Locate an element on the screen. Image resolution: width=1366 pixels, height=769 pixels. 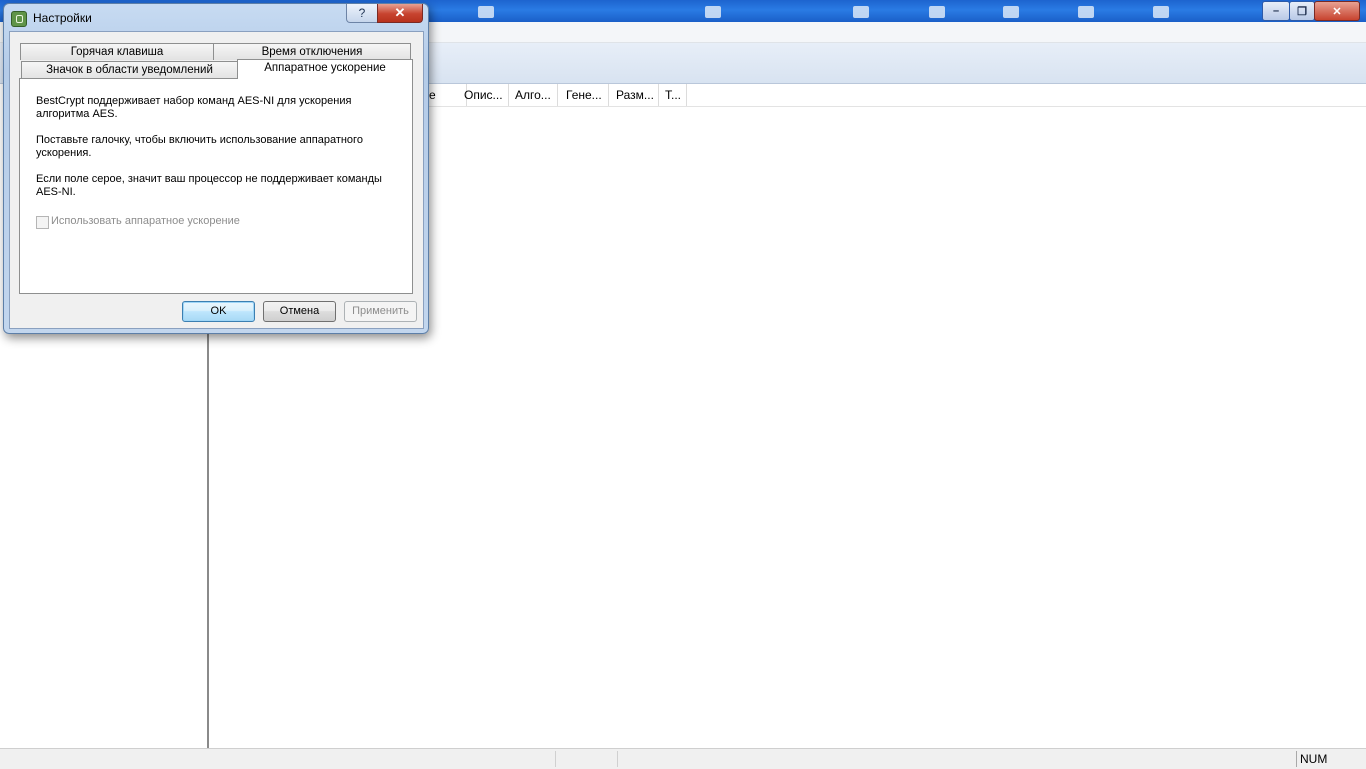
dialog-close-button: ✕ is located at coordinates (400, 13).